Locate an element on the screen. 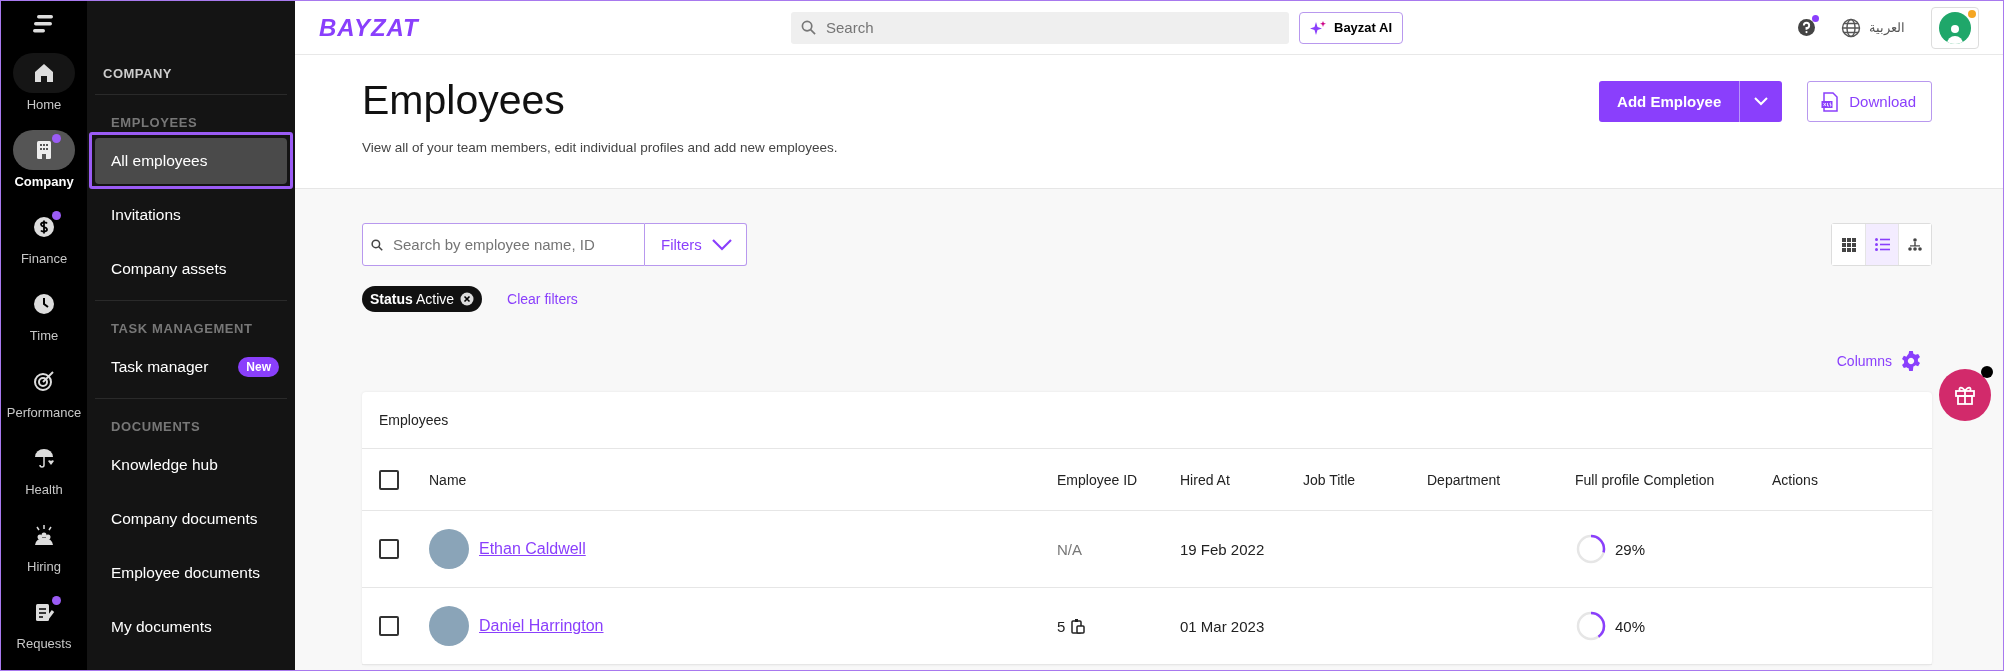 This screenshot has height=671, width=2004. home-icon is located at coordinates (44, 73).